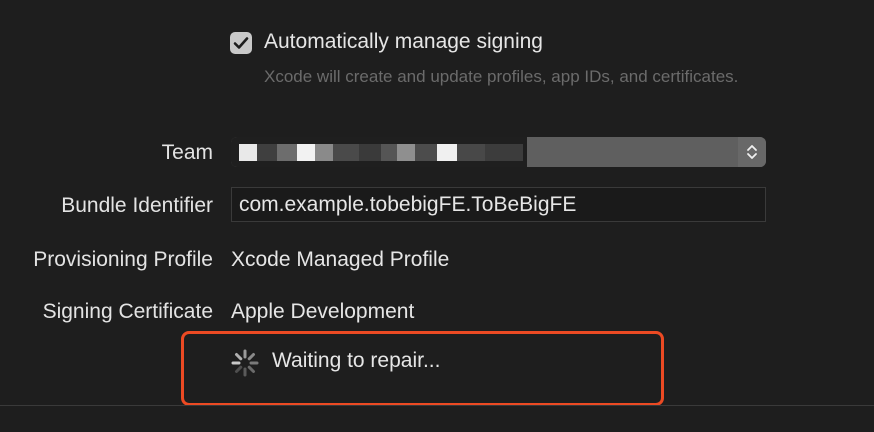 The height and width of the screenshot is (432, 874). I want to click on checkmark-icon, so click(241, 43).